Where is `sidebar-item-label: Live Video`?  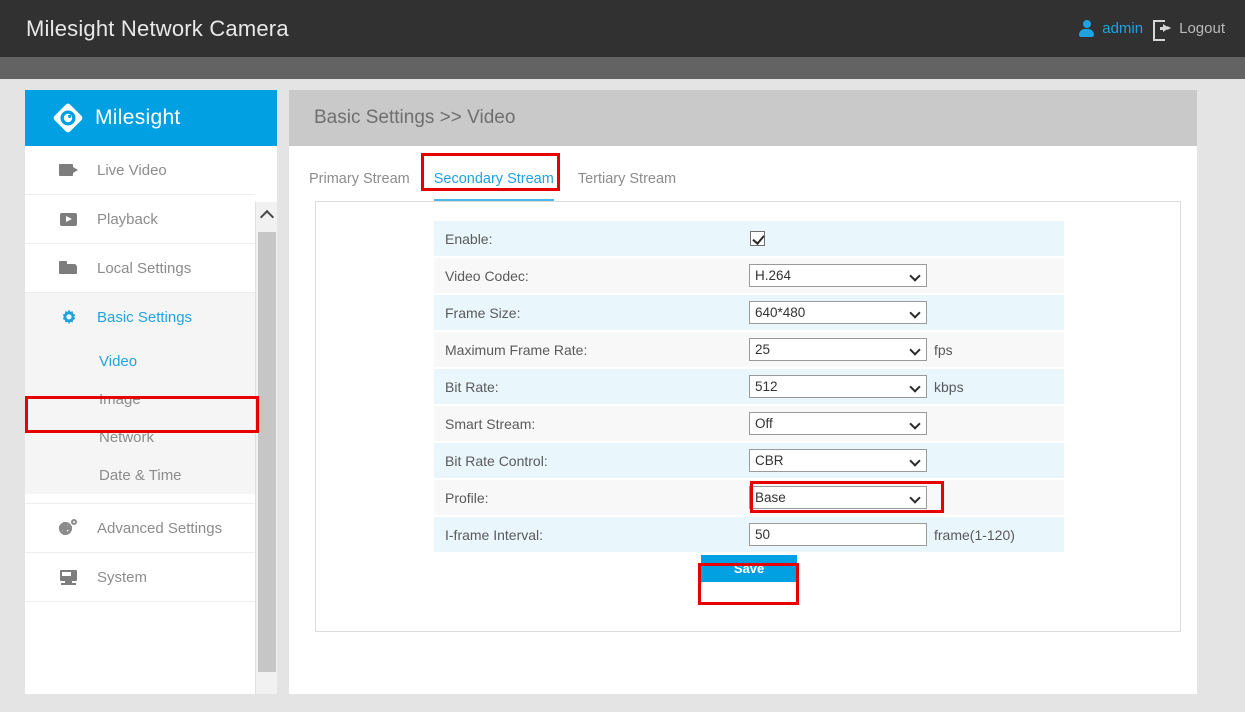
sidebar-item-label: Live Video is located at coordinates (132, 170).